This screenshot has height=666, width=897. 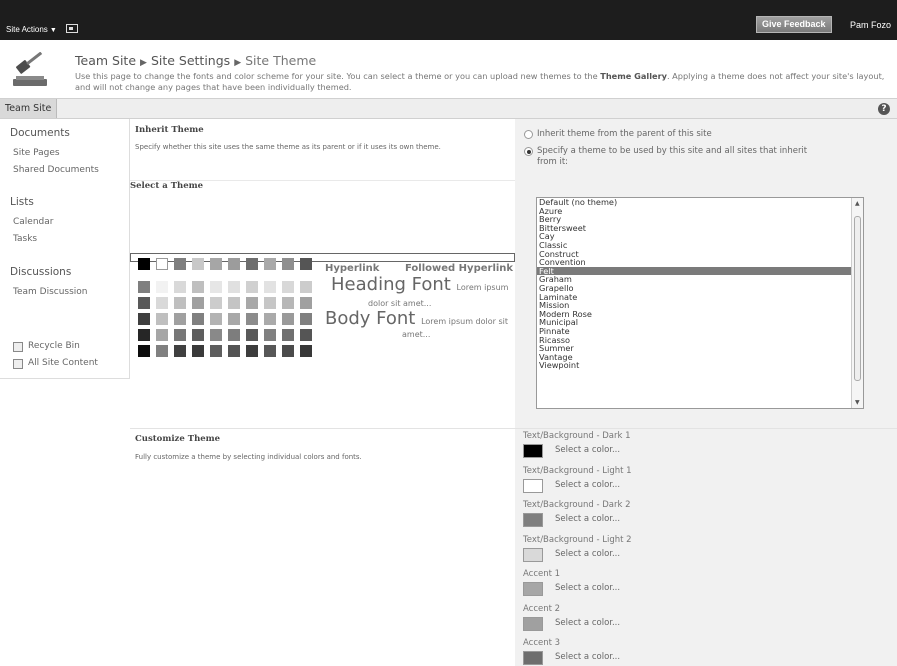 I want to click on theme-option: Grapello, so click(x=700, y=288).